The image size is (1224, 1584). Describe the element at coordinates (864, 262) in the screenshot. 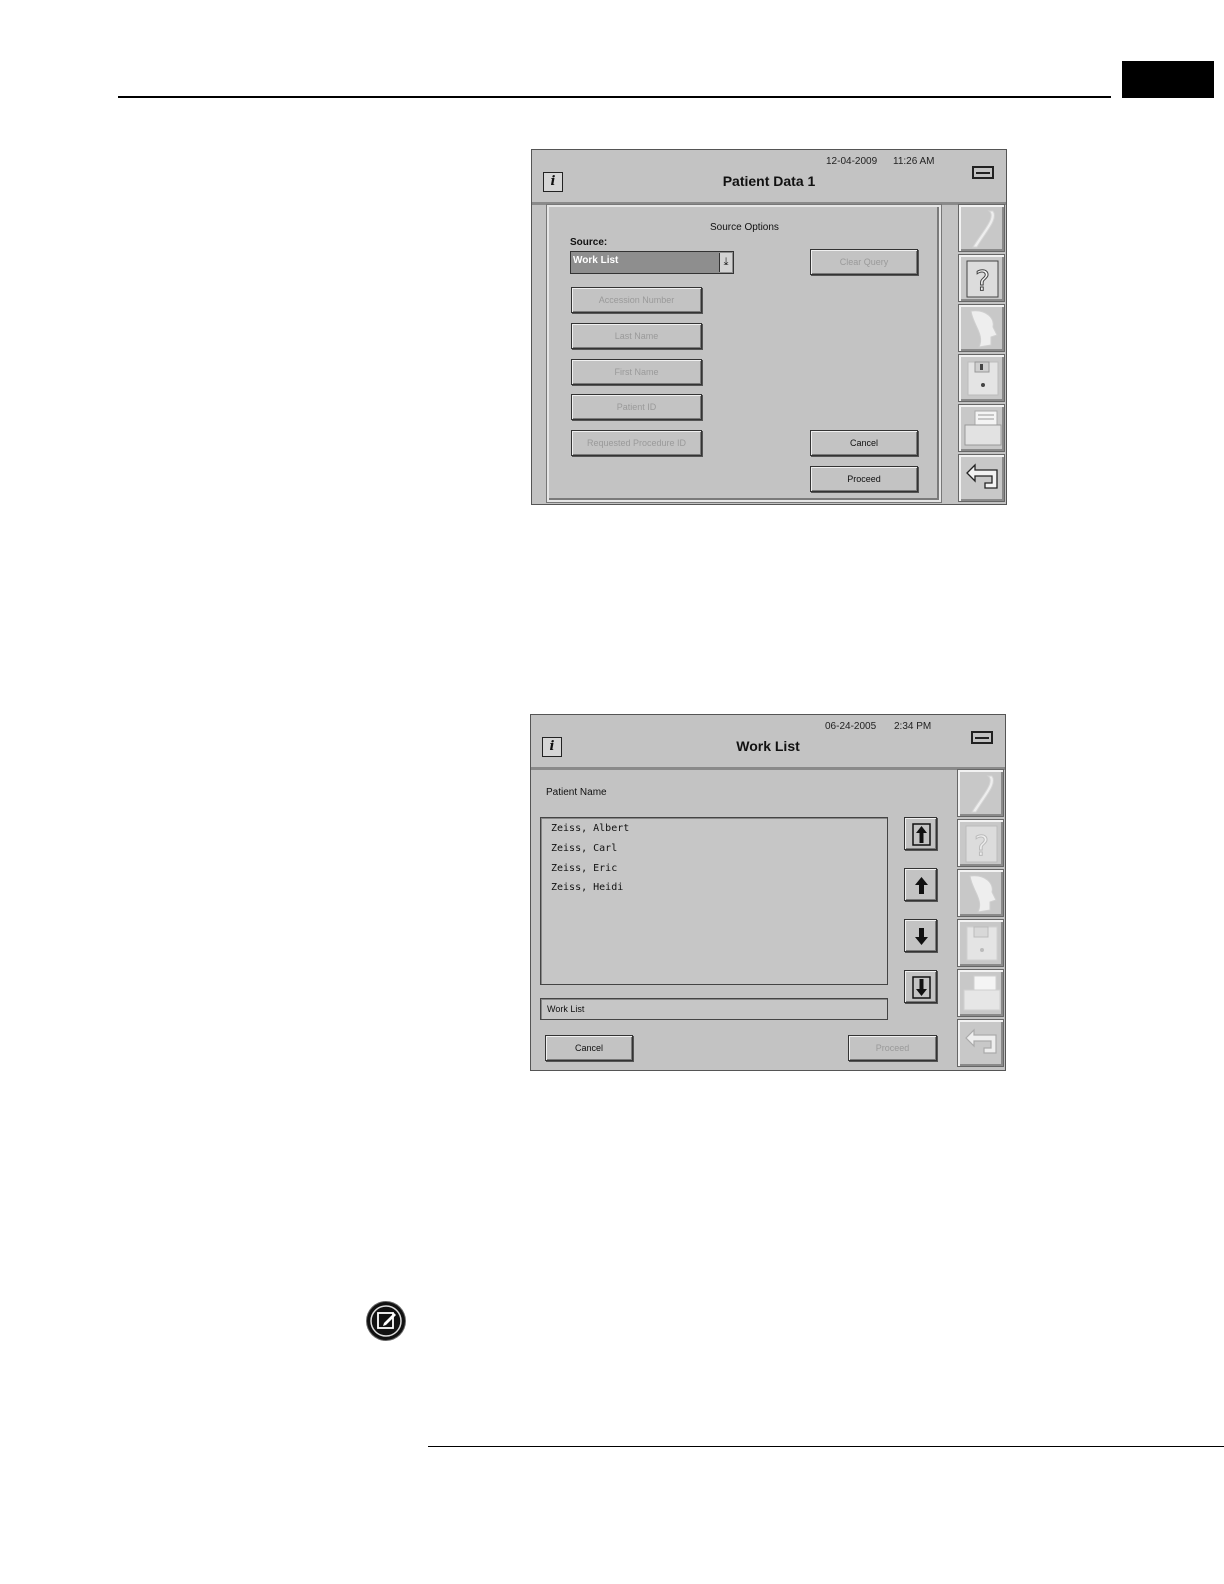

I see `clear-query-button: Clear Query` at that location.